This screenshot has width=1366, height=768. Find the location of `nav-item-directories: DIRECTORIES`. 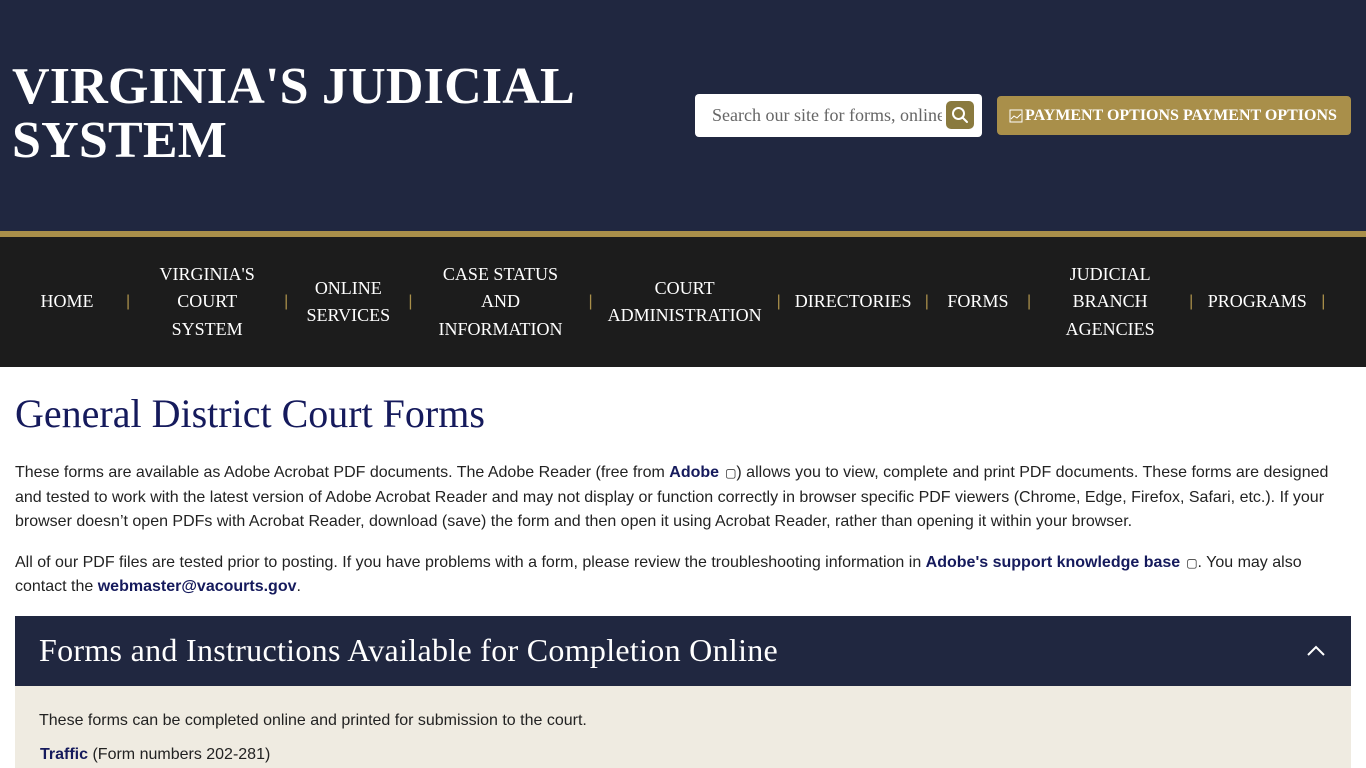

nav-item-directories: DIRECTORIES is located at coordinates (853, 302).